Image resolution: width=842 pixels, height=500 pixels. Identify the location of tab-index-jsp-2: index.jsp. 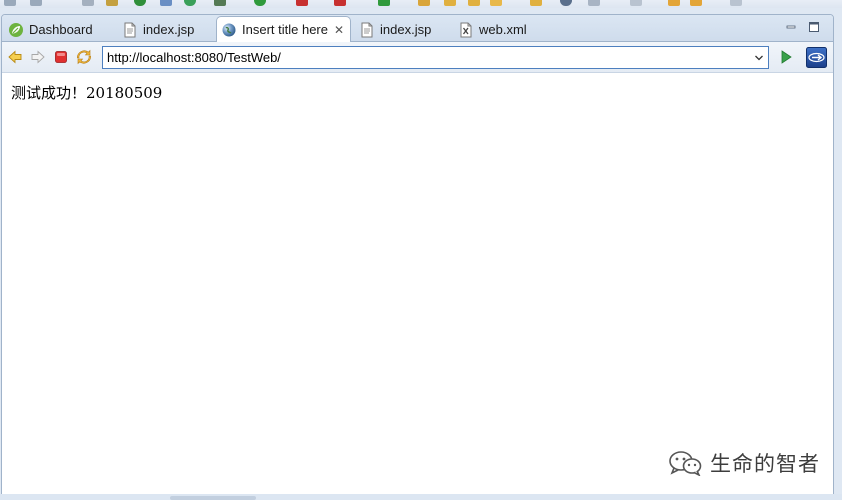
(396, 29).